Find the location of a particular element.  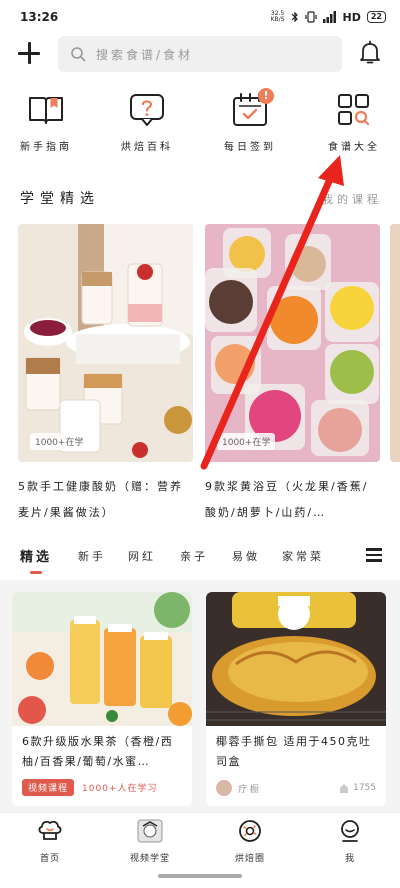

bluetooth-icon is located at coordinates (294, 17).